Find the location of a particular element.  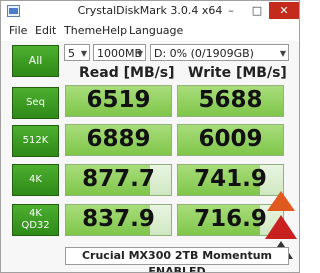

menu-theme: Theme is located at coordinates (83, 30).